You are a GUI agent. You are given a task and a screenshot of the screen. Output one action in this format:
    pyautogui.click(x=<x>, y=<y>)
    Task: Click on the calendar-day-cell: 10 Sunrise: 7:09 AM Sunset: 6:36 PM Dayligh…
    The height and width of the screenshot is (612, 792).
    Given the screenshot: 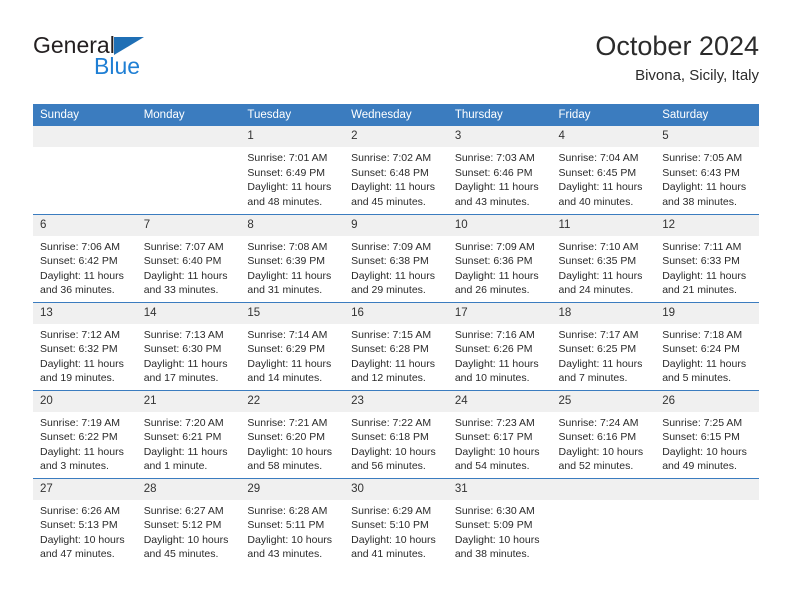 What is the action you would take?
    pyautogui.click(x=499, y=257)
    